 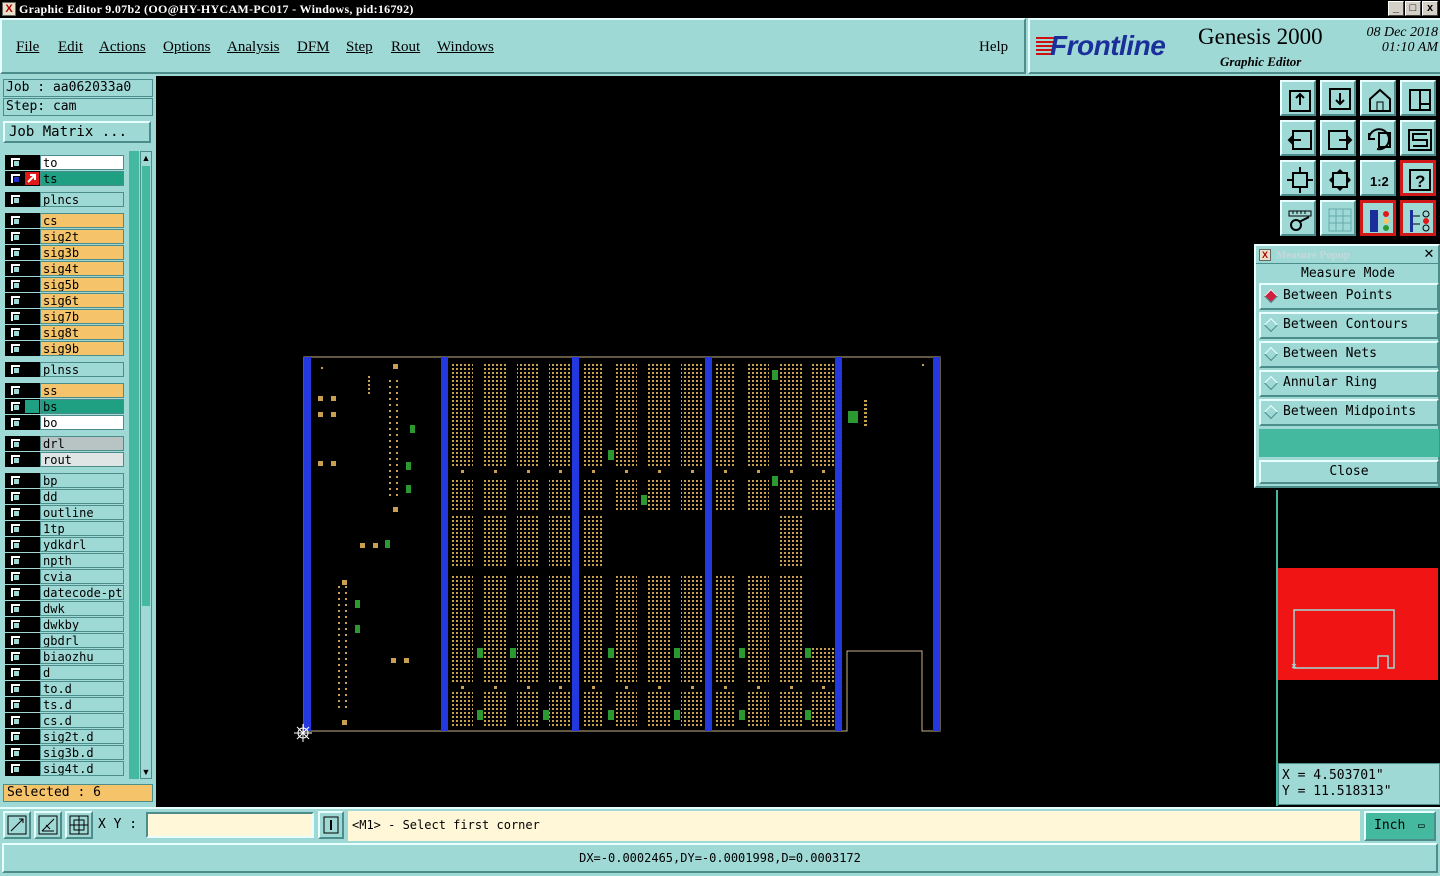 I want to click on layer-name: cs, so click(x=82, y=220).